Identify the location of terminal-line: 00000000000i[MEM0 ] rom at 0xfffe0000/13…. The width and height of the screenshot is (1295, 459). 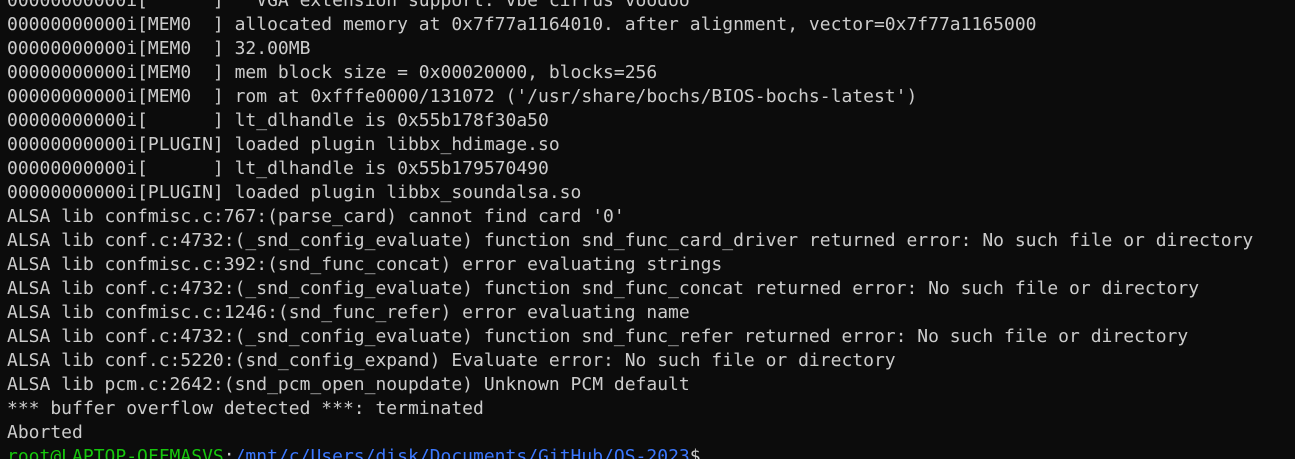
(462, 96).